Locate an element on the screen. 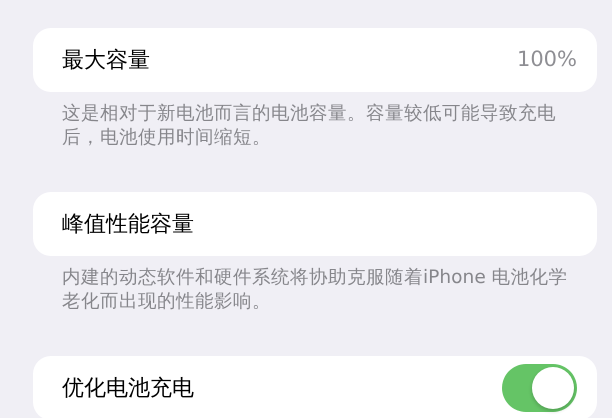  row-value: 100% is located at coordinates (546, 60).